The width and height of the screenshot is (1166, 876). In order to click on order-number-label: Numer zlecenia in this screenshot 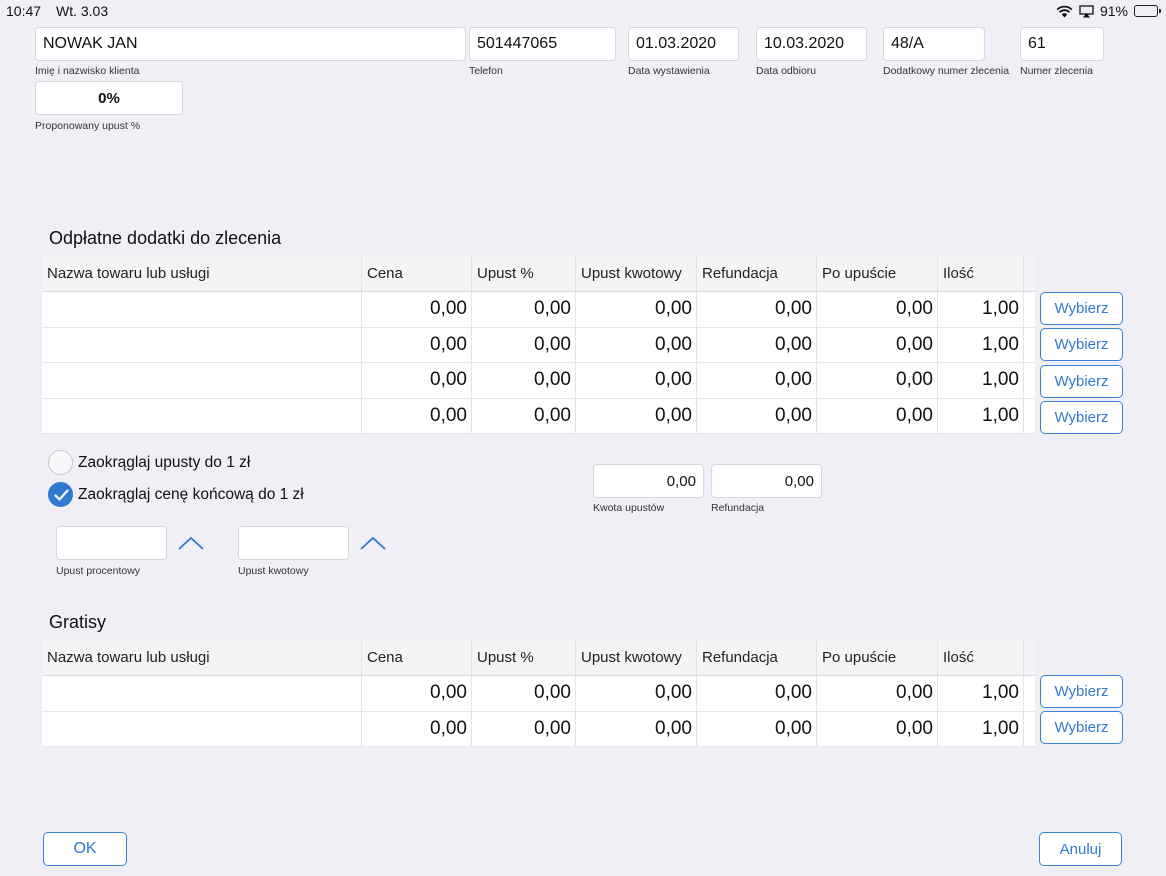, I will do `click(1056, 71)`.